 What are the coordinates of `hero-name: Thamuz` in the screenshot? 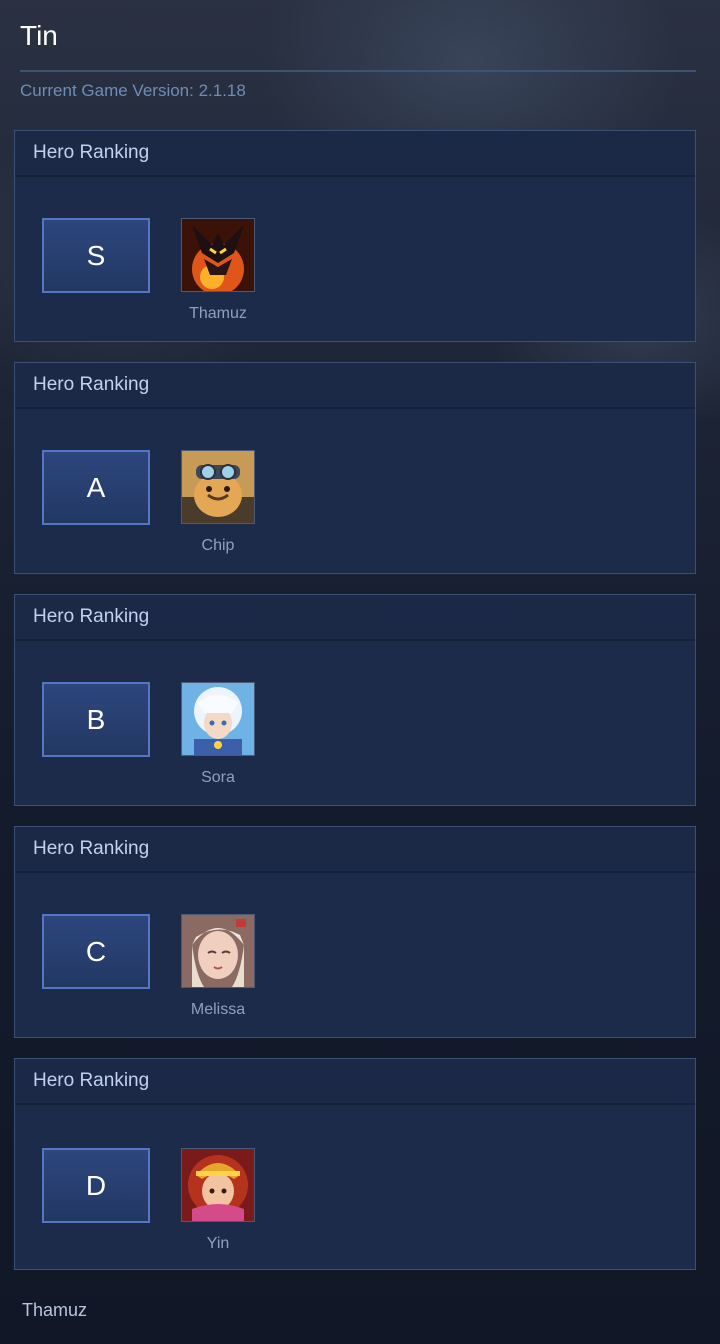 It's located at (218, 313).